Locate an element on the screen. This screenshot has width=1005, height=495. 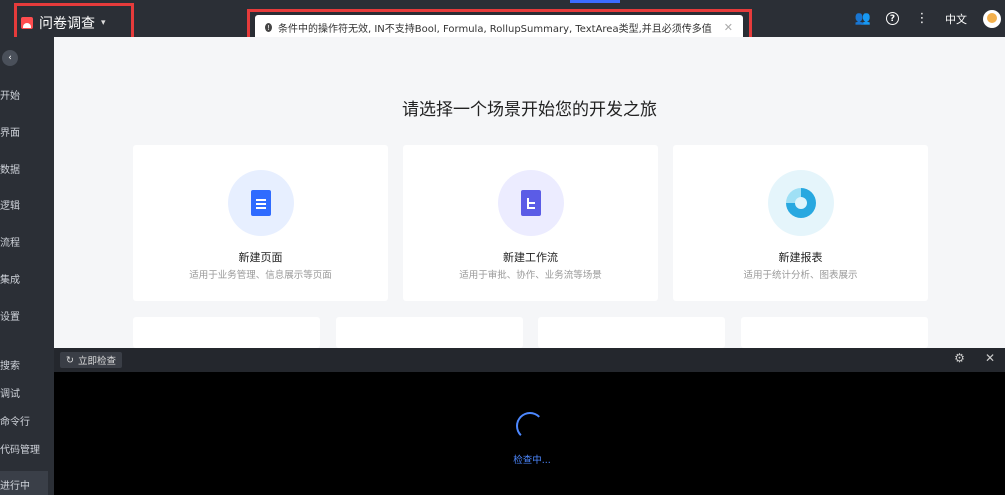
card-desc: 适用于业务管理、信息展示等页面 is located at coordinates (260, 275).